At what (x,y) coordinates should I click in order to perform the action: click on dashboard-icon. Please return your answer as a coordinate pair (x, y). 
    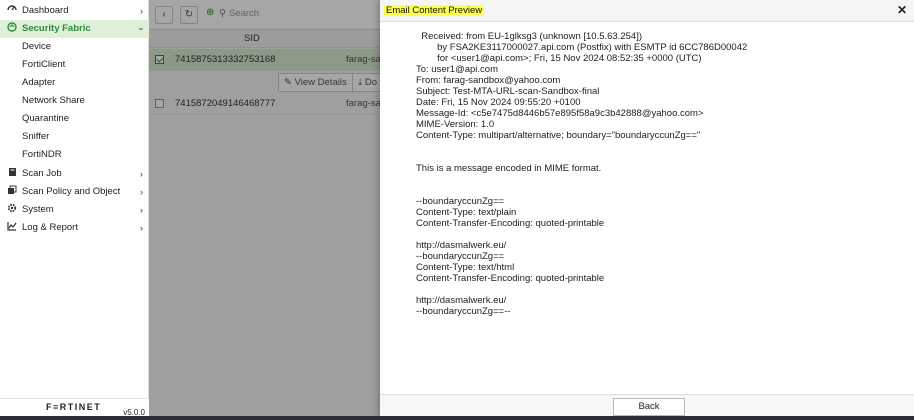
    Looking at the image, I should click on (12, 11).